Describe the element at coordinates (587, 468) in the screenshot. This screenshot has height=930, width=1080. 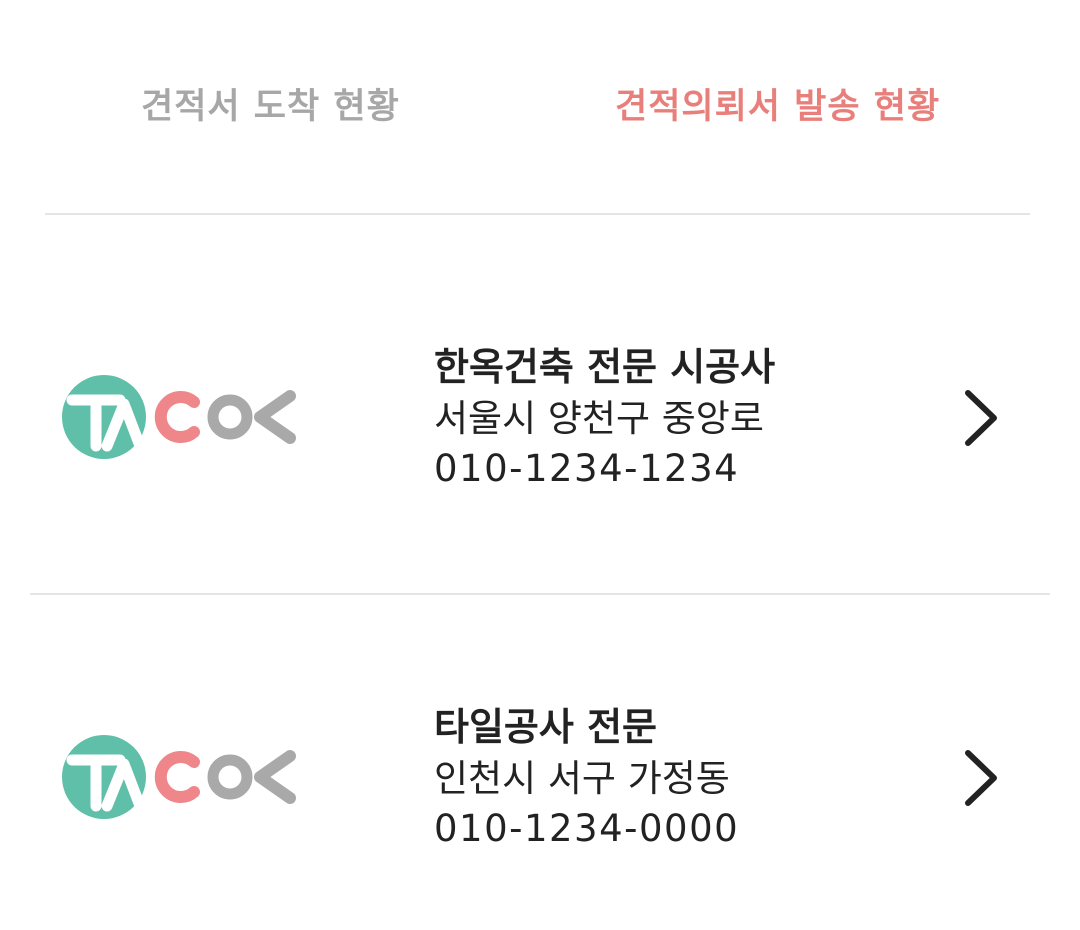
I see `company-phone: 010-1234-1234` at that location.